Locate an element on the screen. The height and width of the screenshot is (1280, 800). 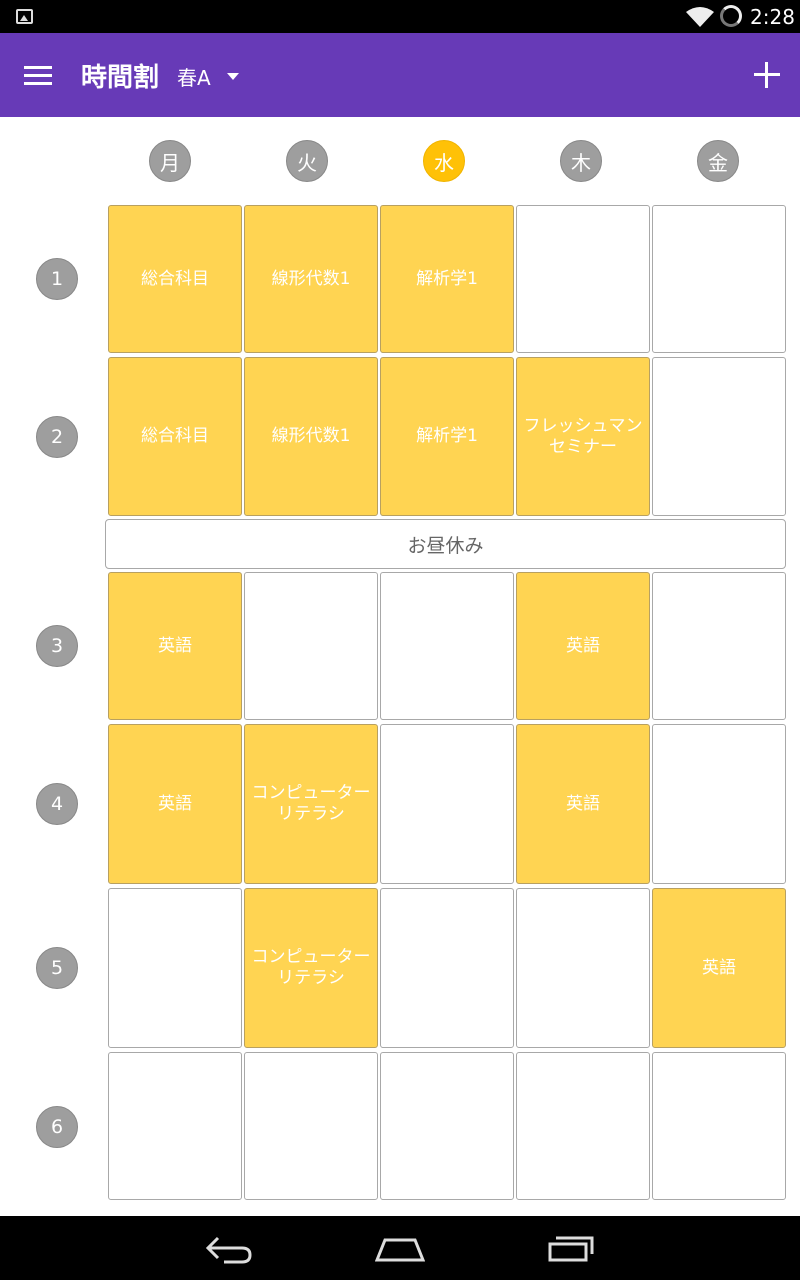
period-number-4: 4 is located at coordinates (57, 804).